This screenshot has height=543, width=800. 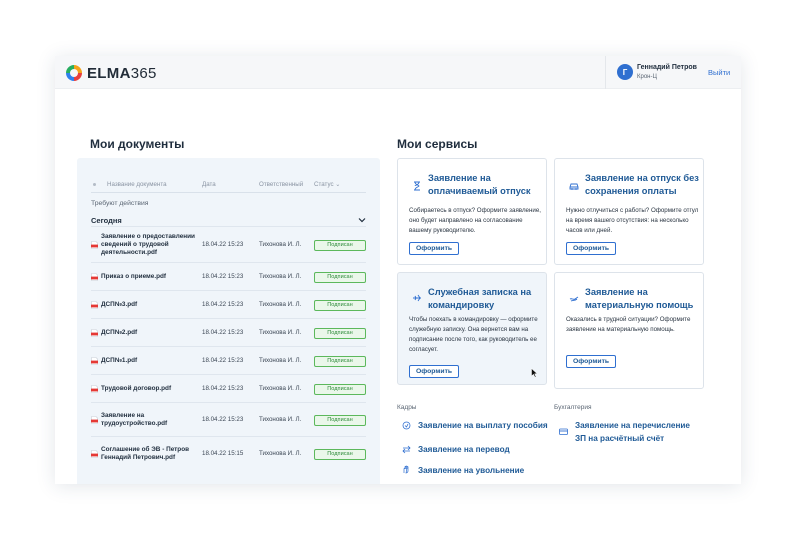 What do you see at coordinates (625, 72) in the screenshot?
I see `avatar: Г` at bounding box center [625, 72].